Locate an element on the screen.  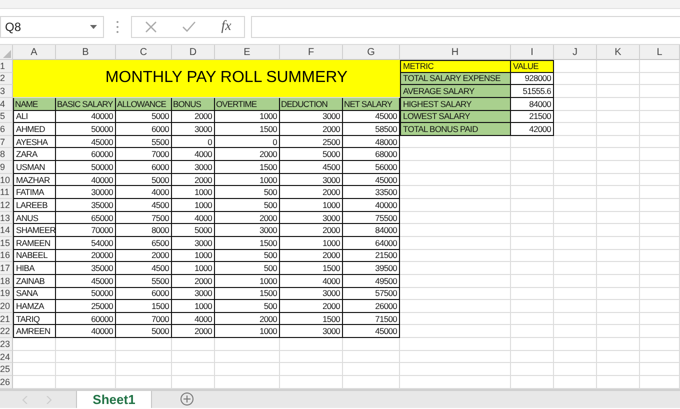
column-header: H is located at coordinates (455, 52).